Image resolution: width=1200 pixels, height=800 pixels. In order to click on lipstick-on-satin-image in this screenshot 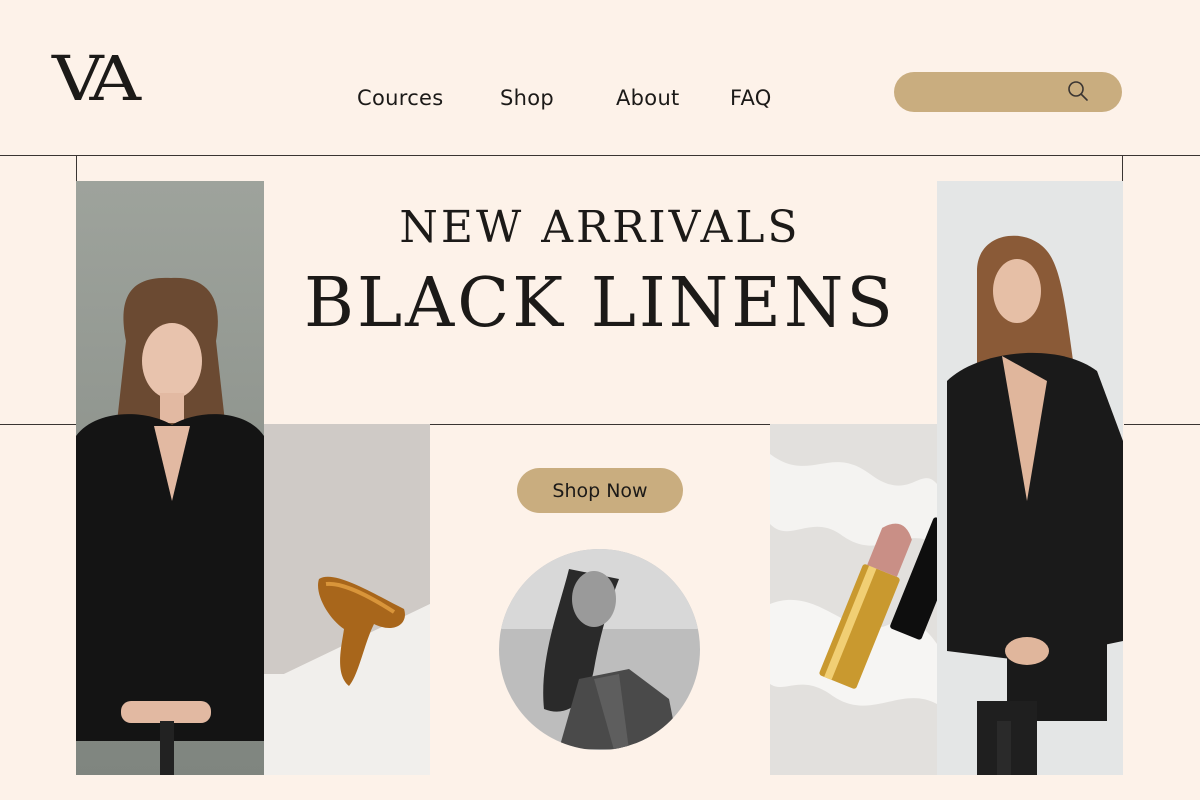, I will do `click(853, 599)`.